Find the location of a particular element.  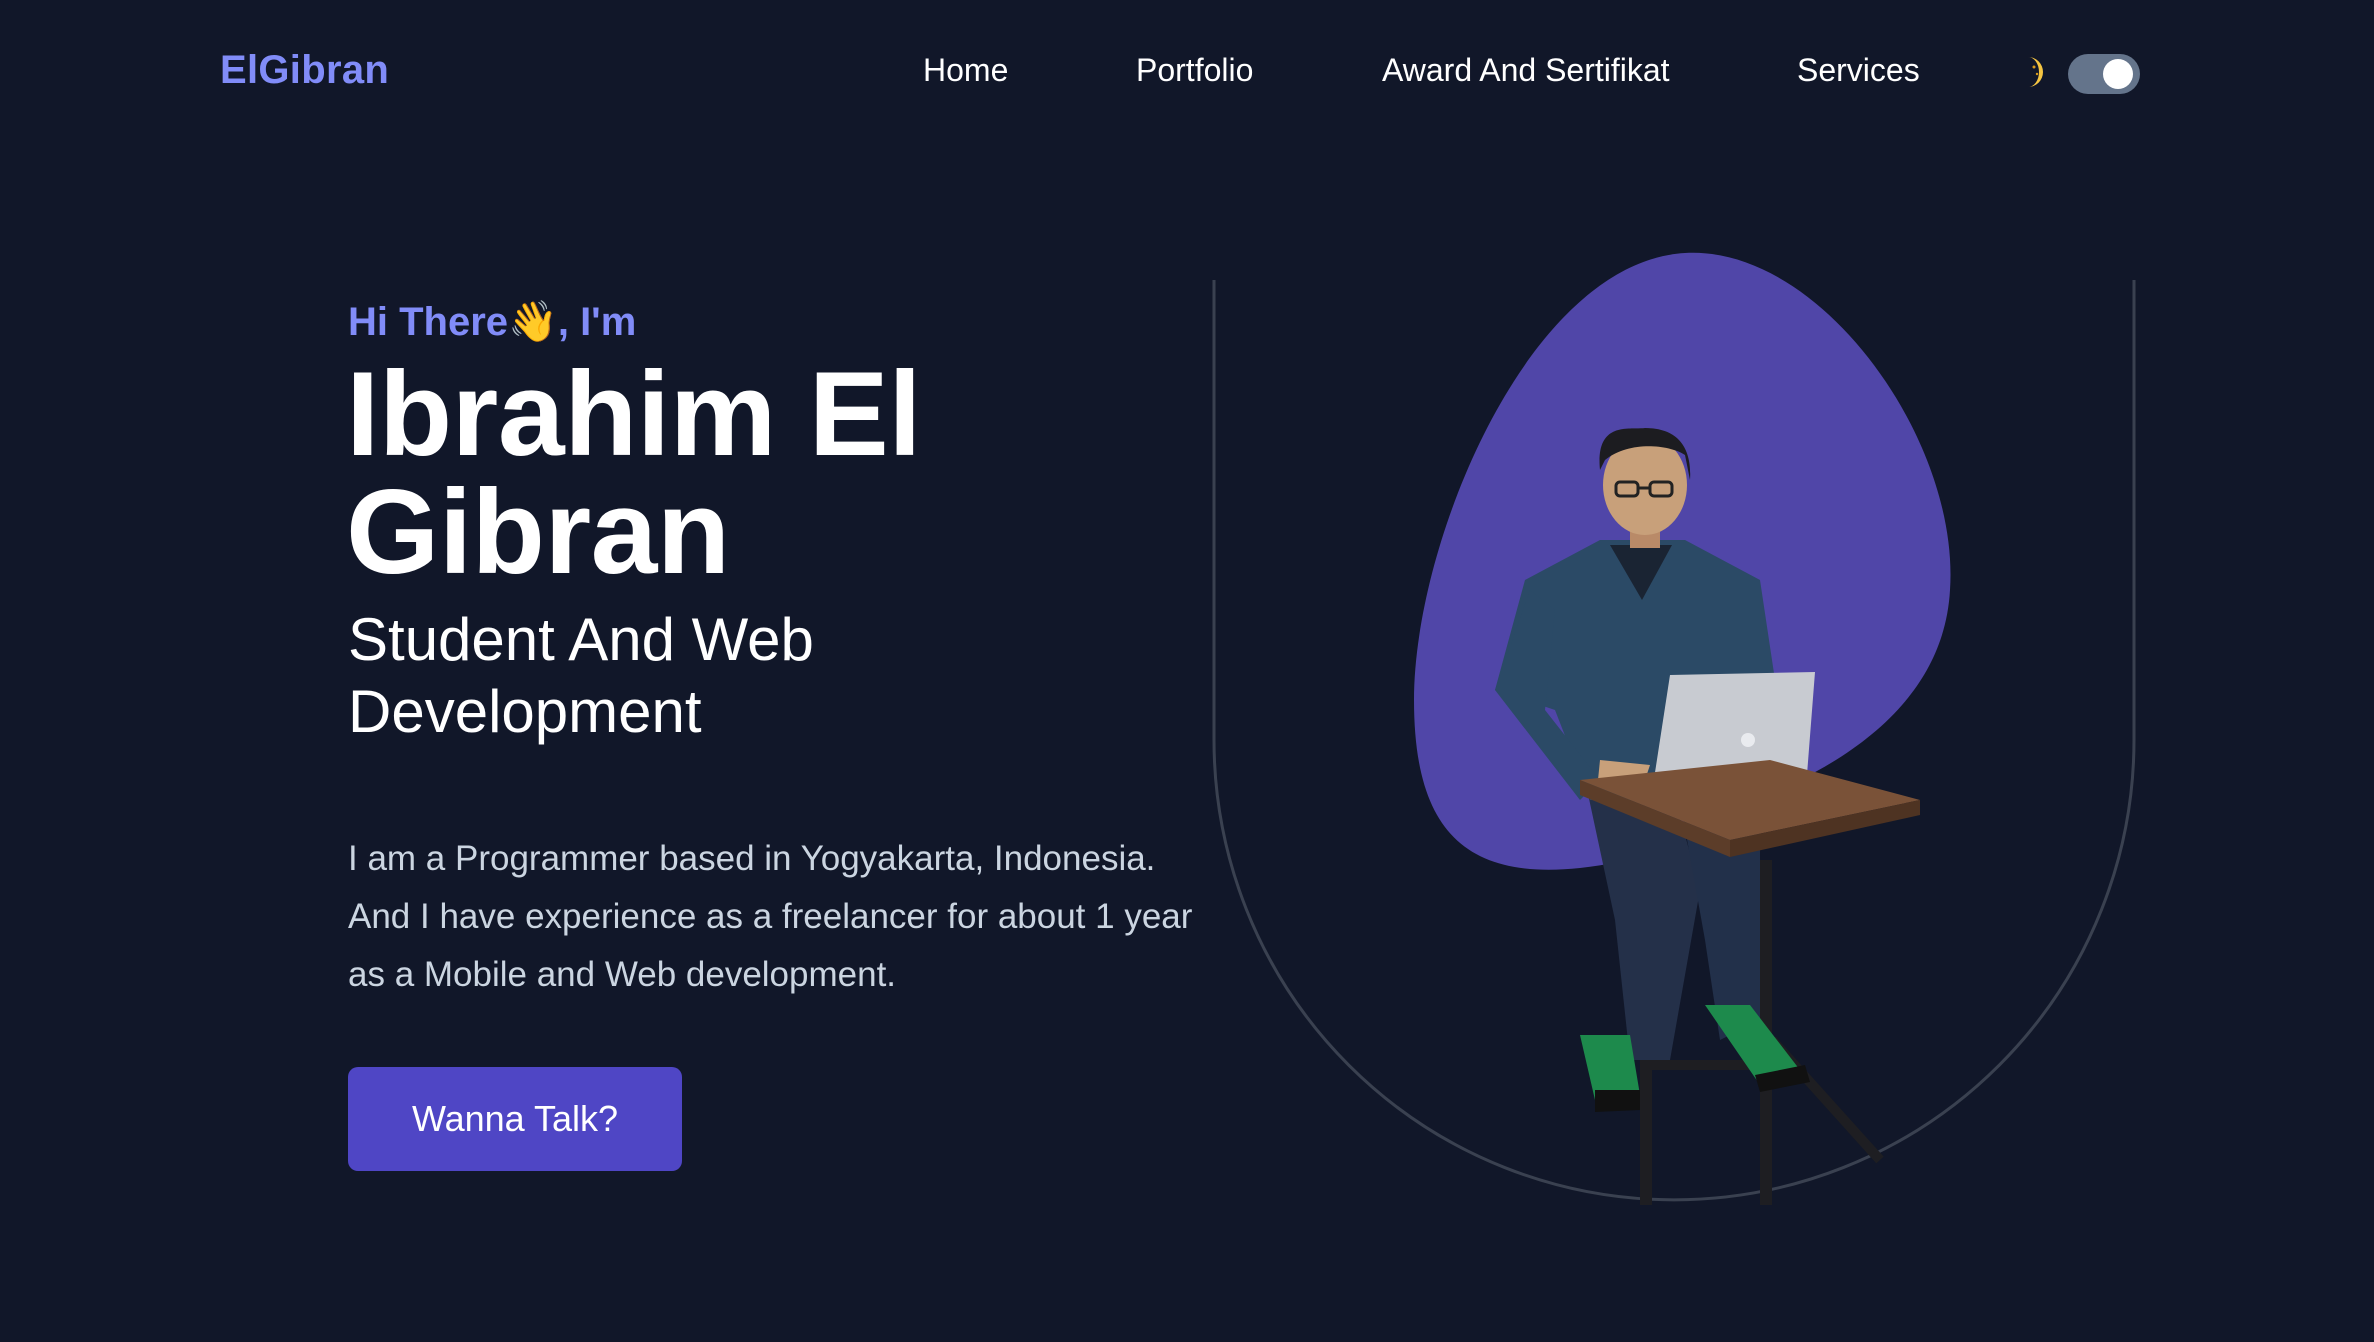

theme-toggle is located at coordinates (2104, 74).